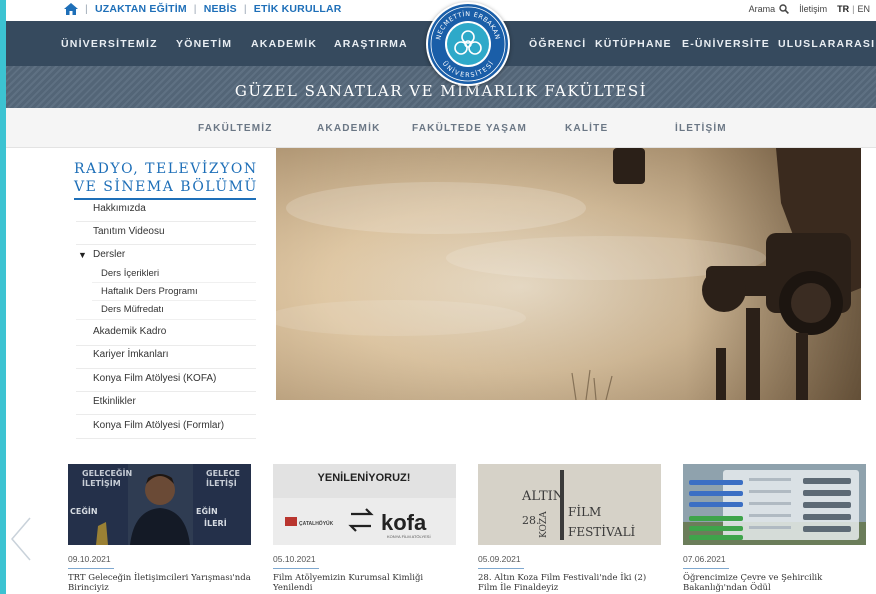 This screenshot has width=876, height=594. Describe the element at coordinates (221, 483) in the screenshot. I see `news-thumb-text: İLETİŞİ` at that location.